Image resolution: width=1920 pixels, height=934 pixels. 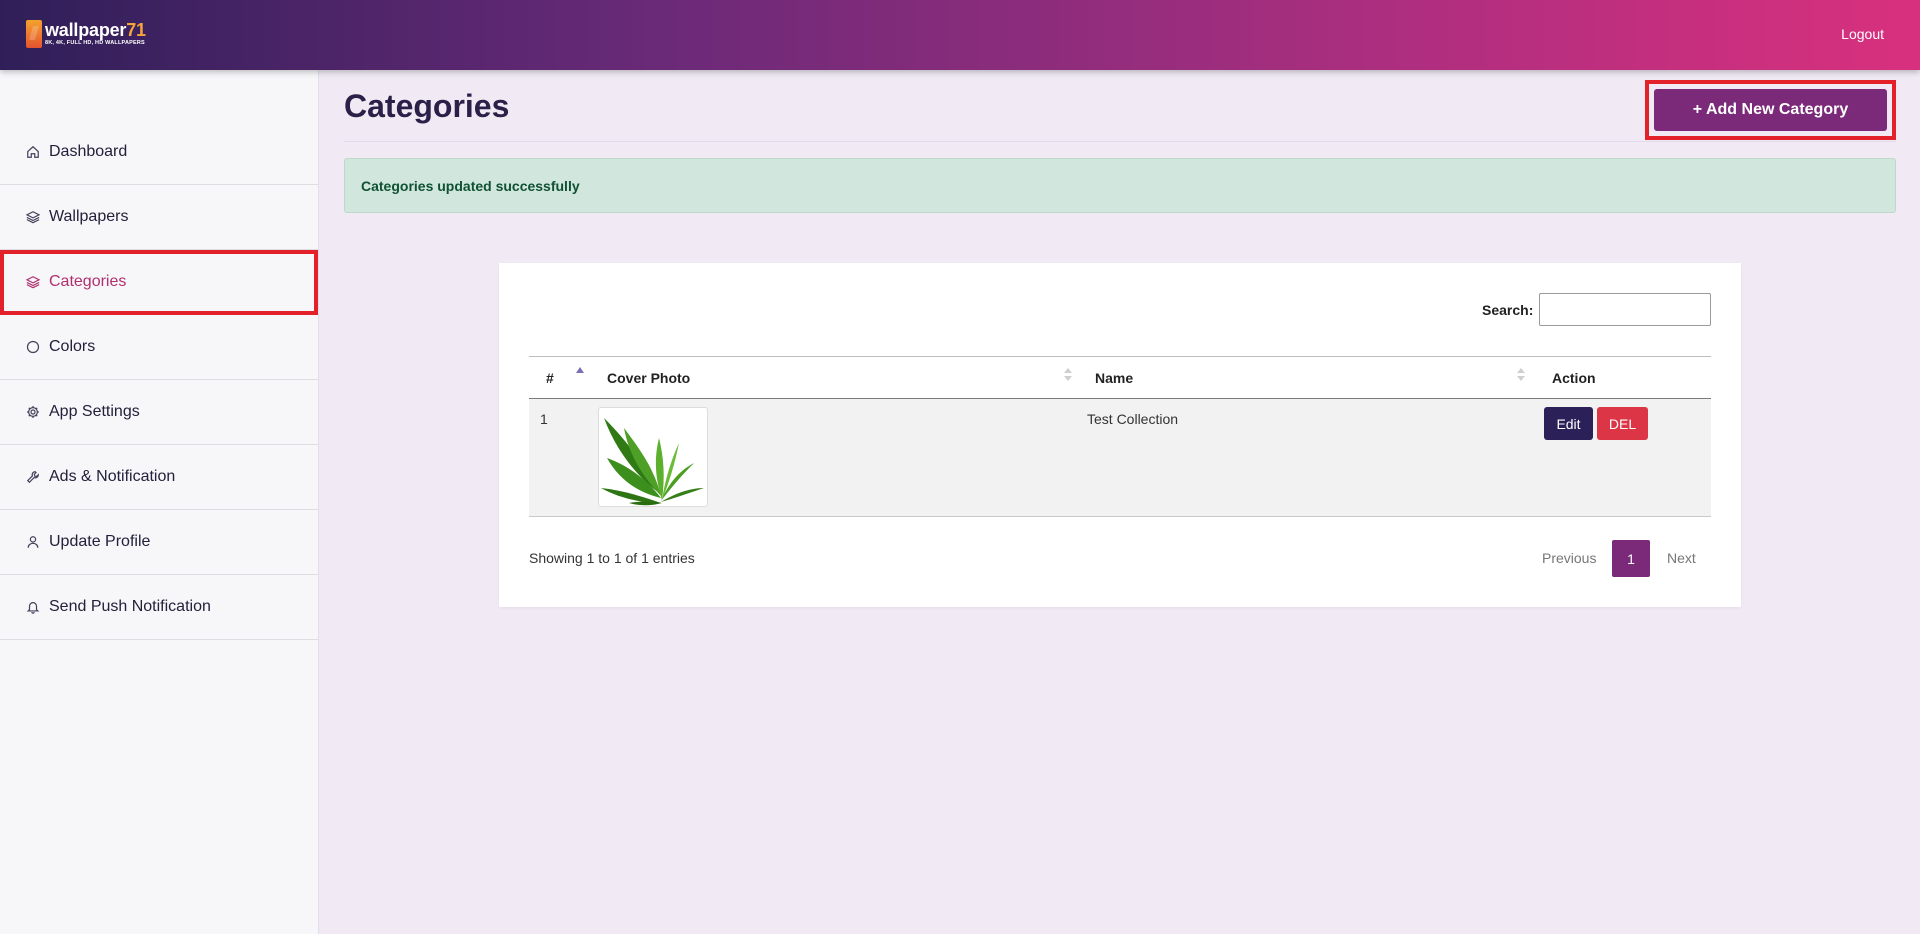 What do you see at coordinates (1120, 141) in the screenshot?
I see `title-divider` at bounding box center [1120, 141].